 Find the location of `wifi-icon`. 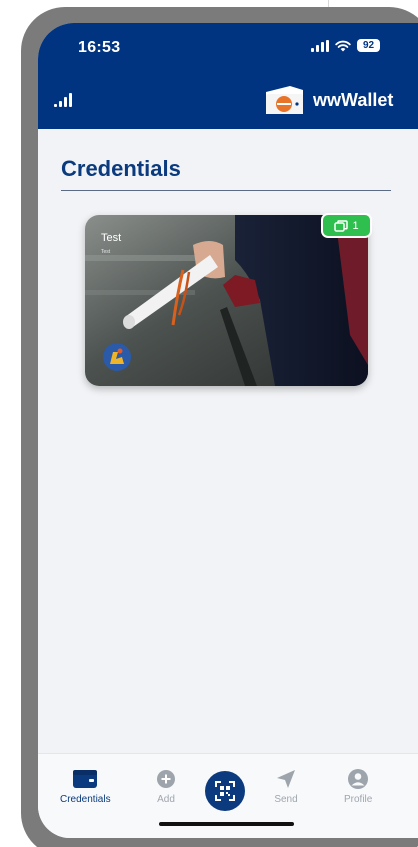

wifi-icon is located at coordinates (343, 45).